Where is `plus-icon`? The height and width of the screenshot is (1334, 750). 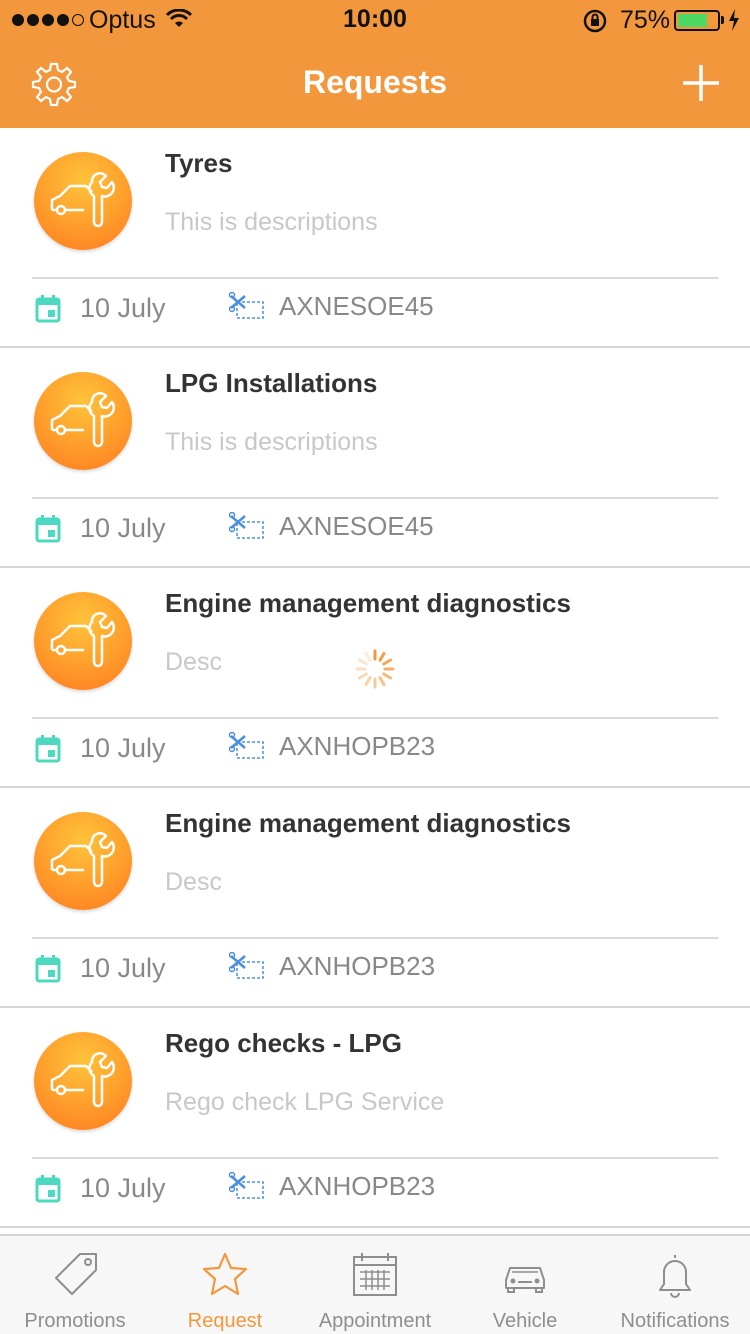
plus-icon is located at coordinates (701, 83).